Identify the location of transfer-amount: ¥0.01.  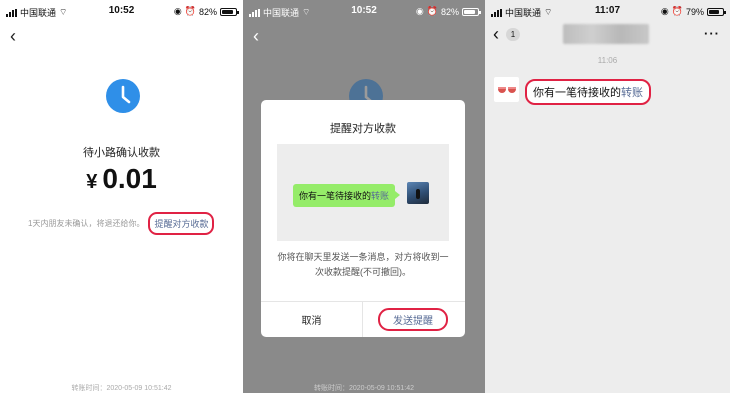
(121, 179).